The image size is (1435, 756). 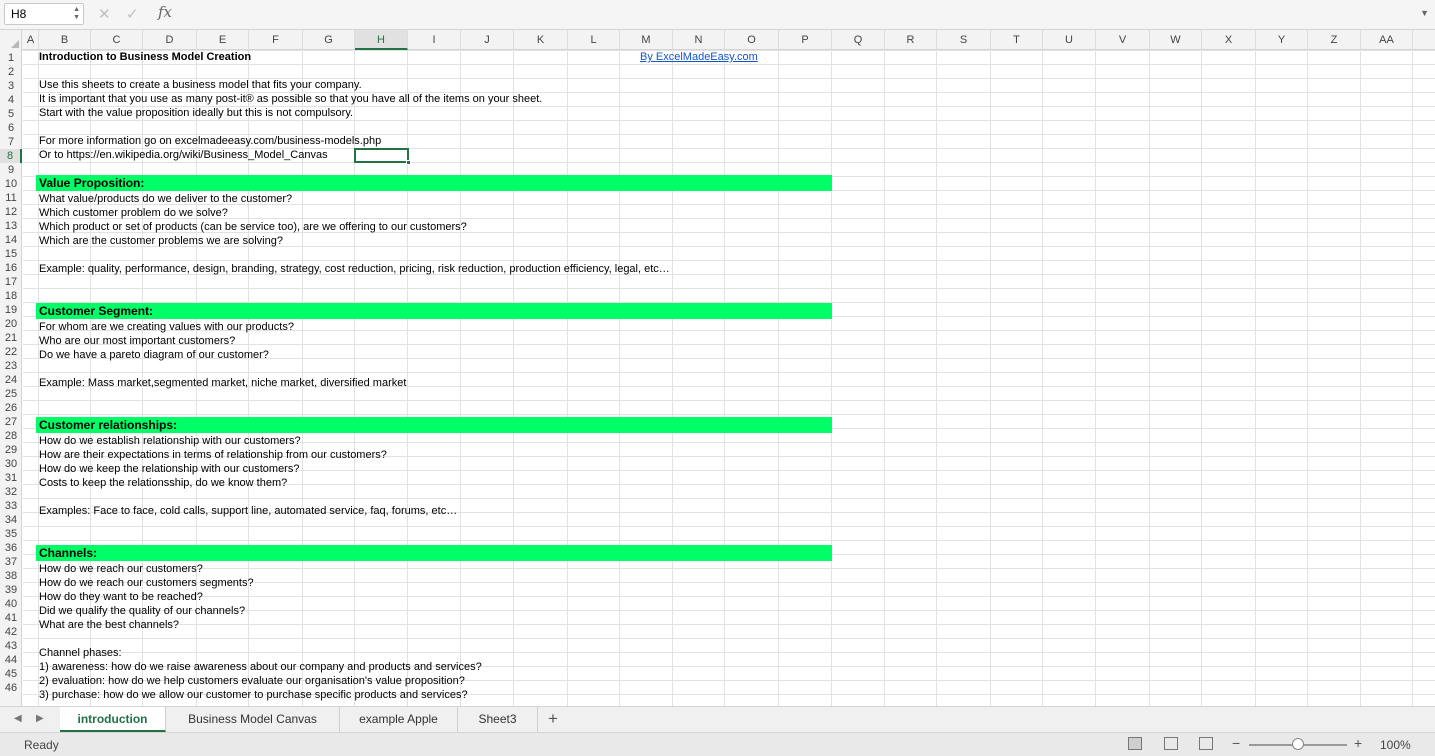 What do you see at coordinates (80, 653) in the screenshot?
I see `channel-phases-label: Channel phases:` at bounding box center [80, 653].